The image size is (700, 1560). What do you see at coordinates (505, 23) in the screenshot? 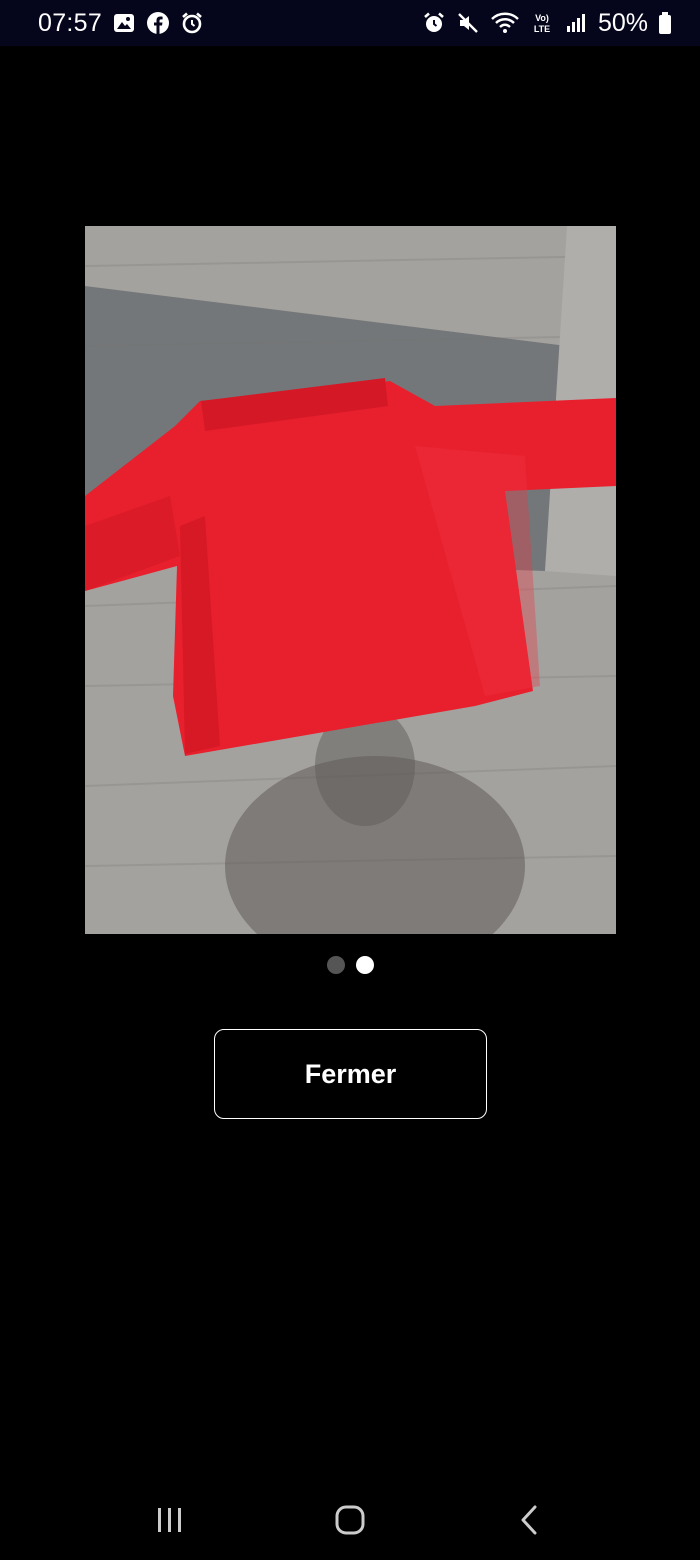
I see `wifi-icon` at bounding box center [505, 23].